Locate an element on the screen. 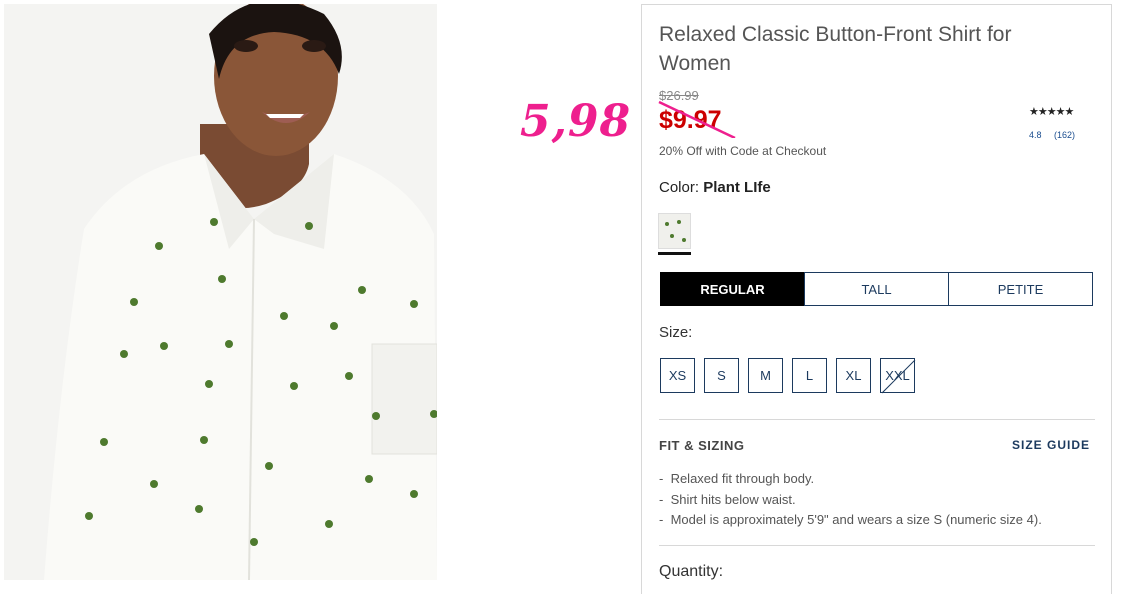 Image resolution: width=1121 pixels, height=594 pixels. annotation-price: 5,98 is located at coordinates (576, 121).